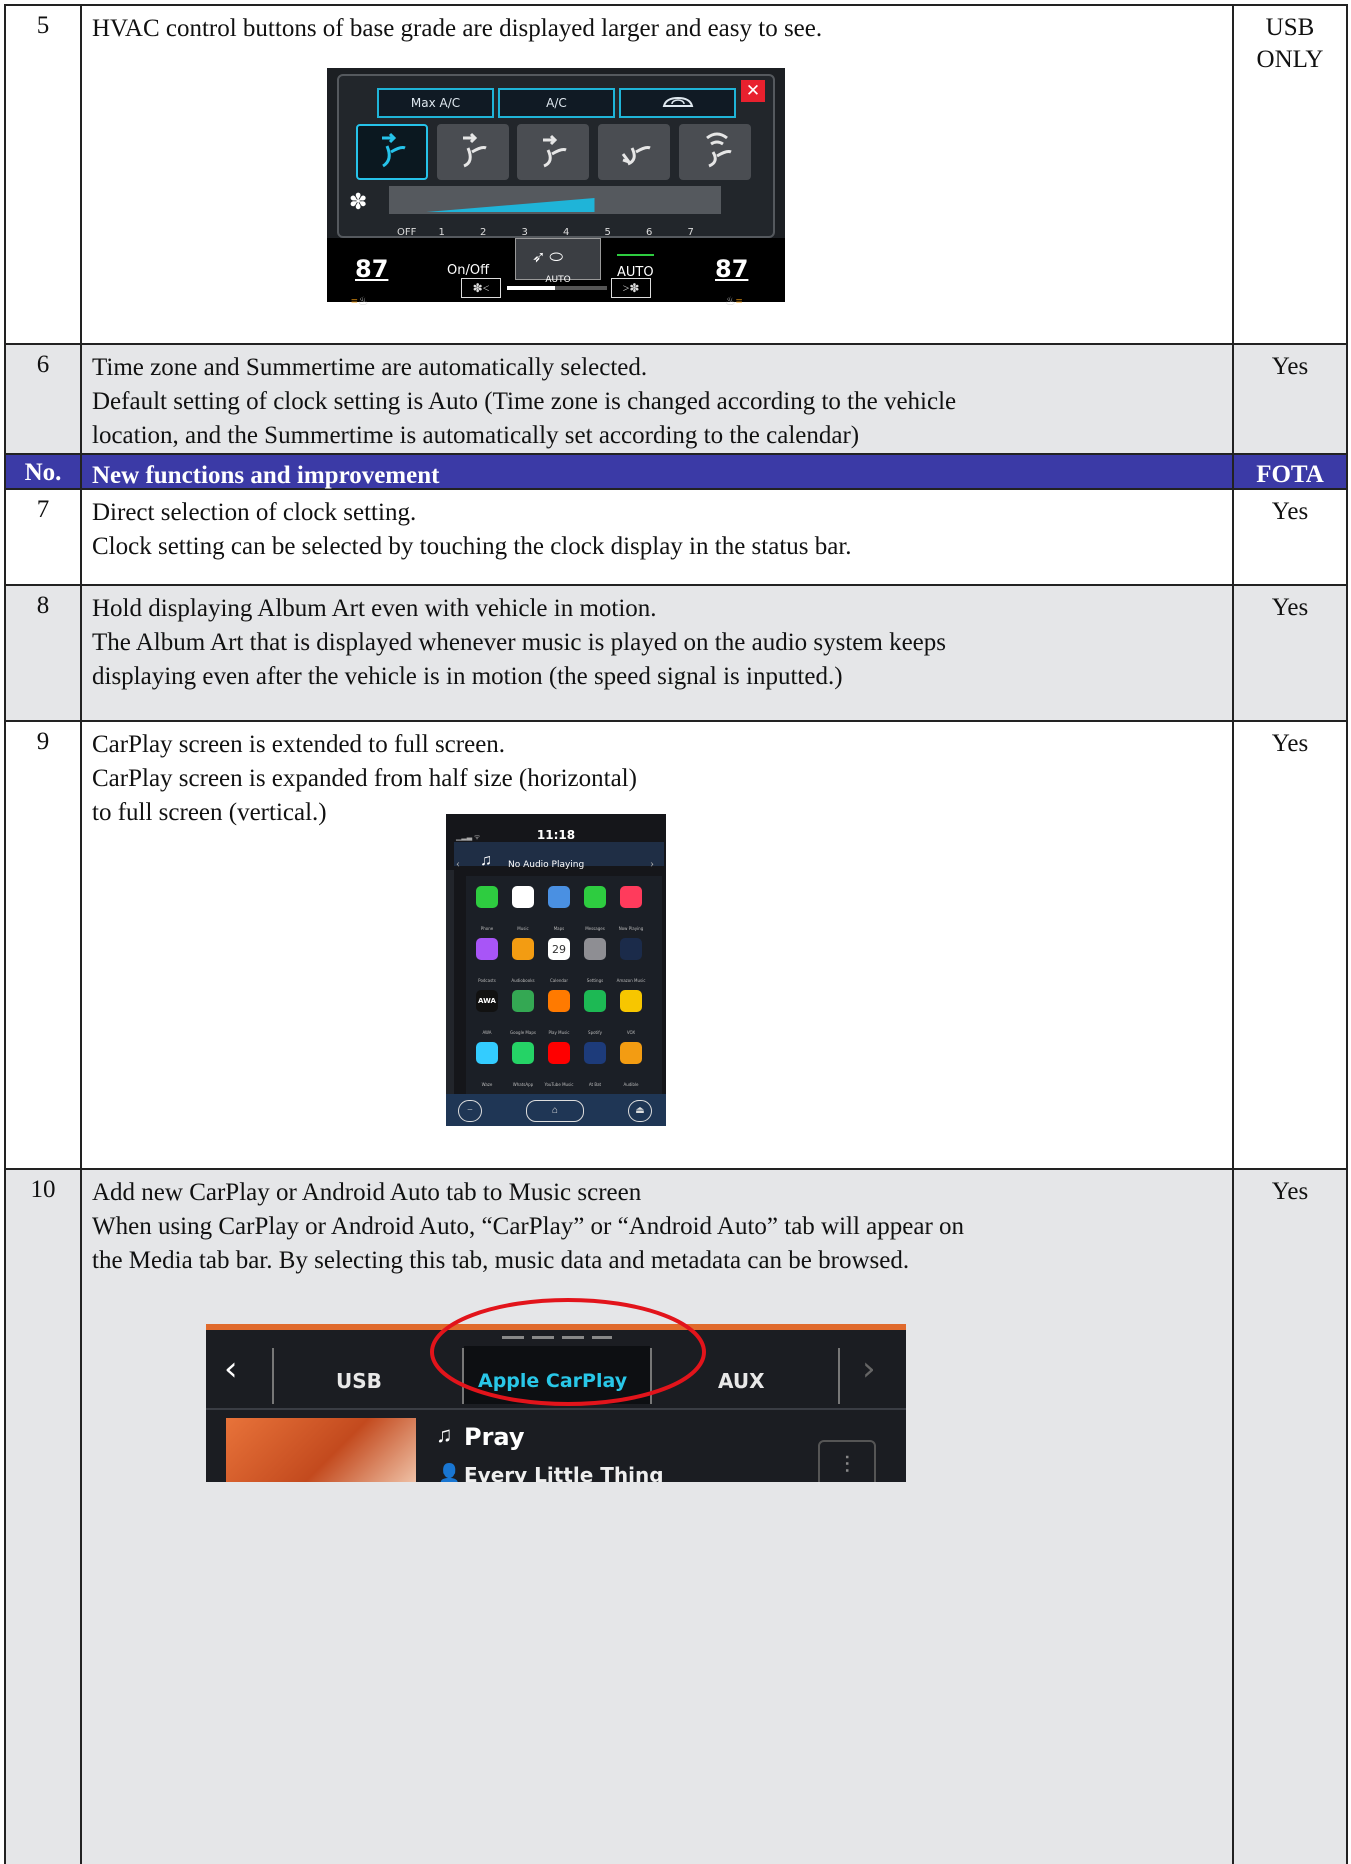 Image resolution: width=1351 pixels, height=1864 pixels. Describe the element at coordinates (44, 174) in the screenshot. I see `row-number: 5` at that location.